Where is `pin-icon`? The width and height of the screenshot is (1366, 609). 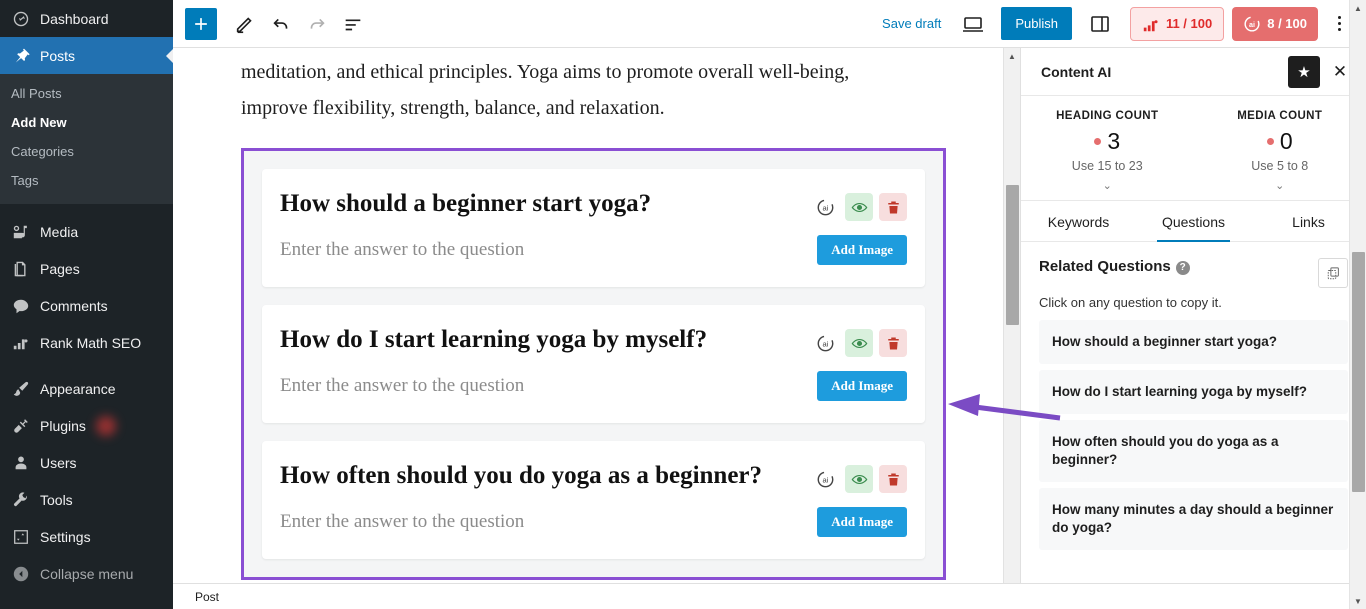 pin-icon is located at coordinates (21, 56).